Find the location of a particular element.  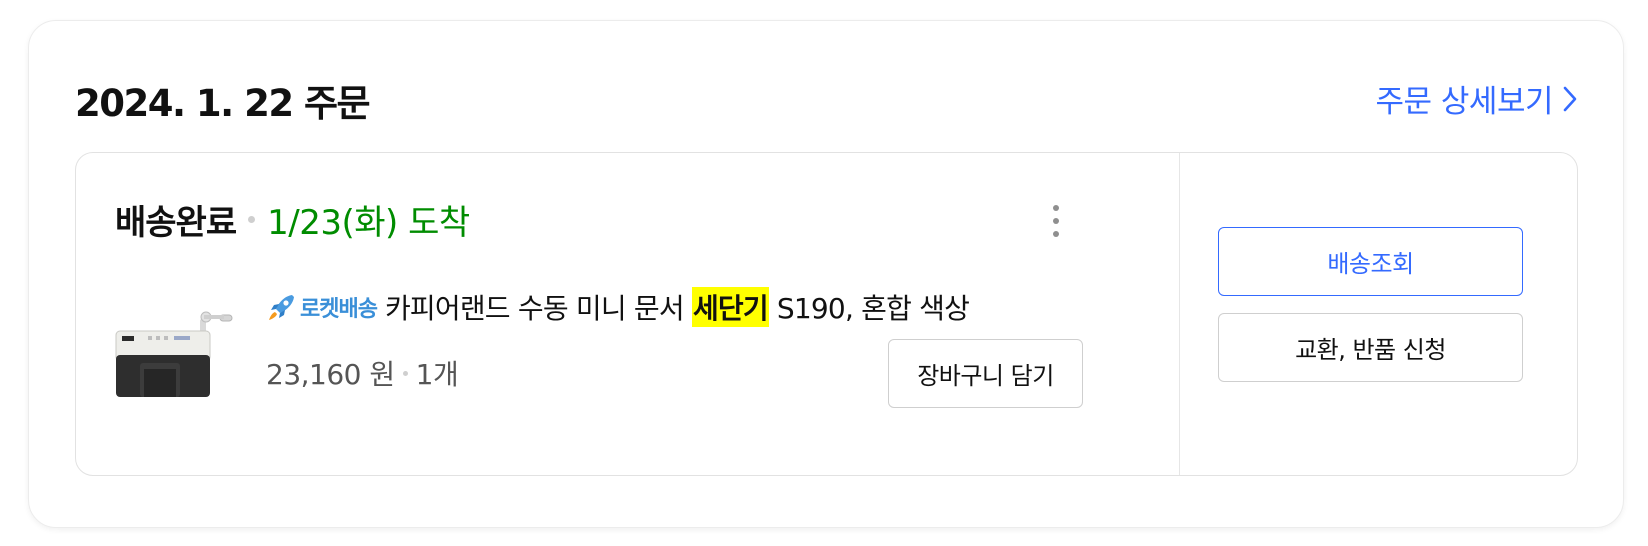

order-detail-link: 주문 상세보기 is located at coordinates (1476, 98).